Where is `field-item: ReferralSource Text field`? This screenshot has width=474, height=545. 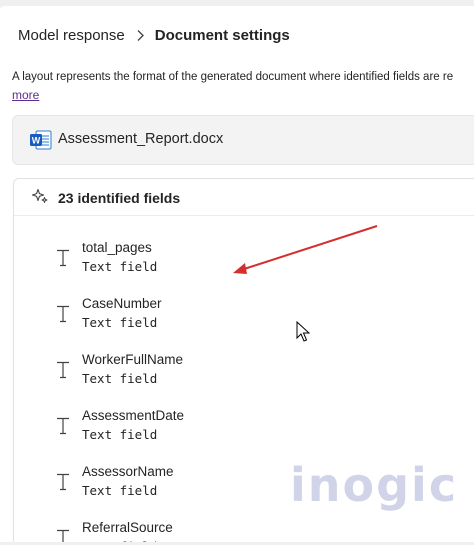 field-item: ReferralSource Text field is located at coordinates (164, 529).